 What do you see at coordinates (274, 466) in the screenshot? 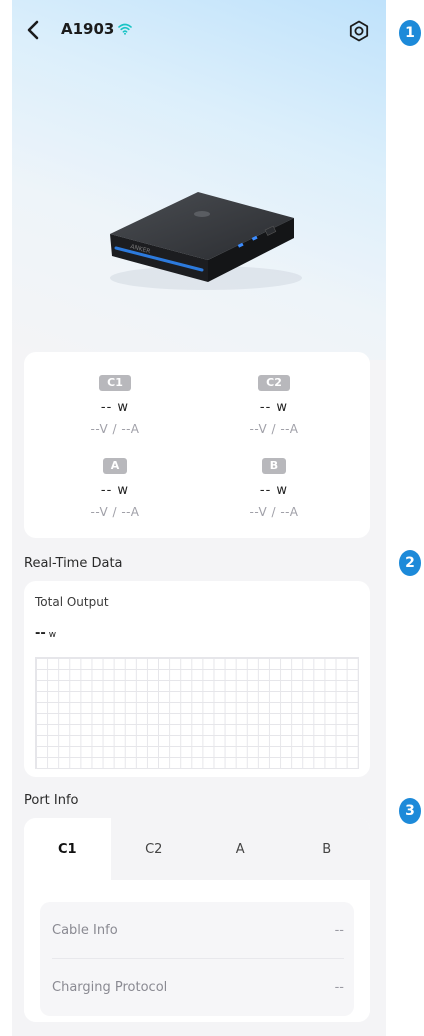
I see `port-badge: B` at bounding box center [274, 466].